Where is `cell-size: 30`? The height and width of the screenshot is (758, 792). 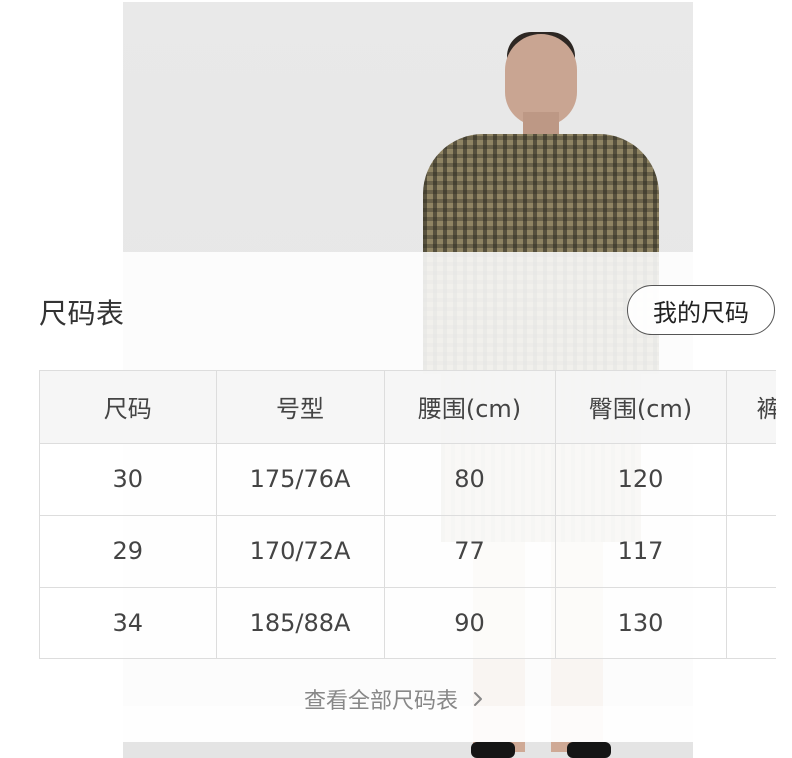 cell-size: 30 is located at coordinates (128, 479).